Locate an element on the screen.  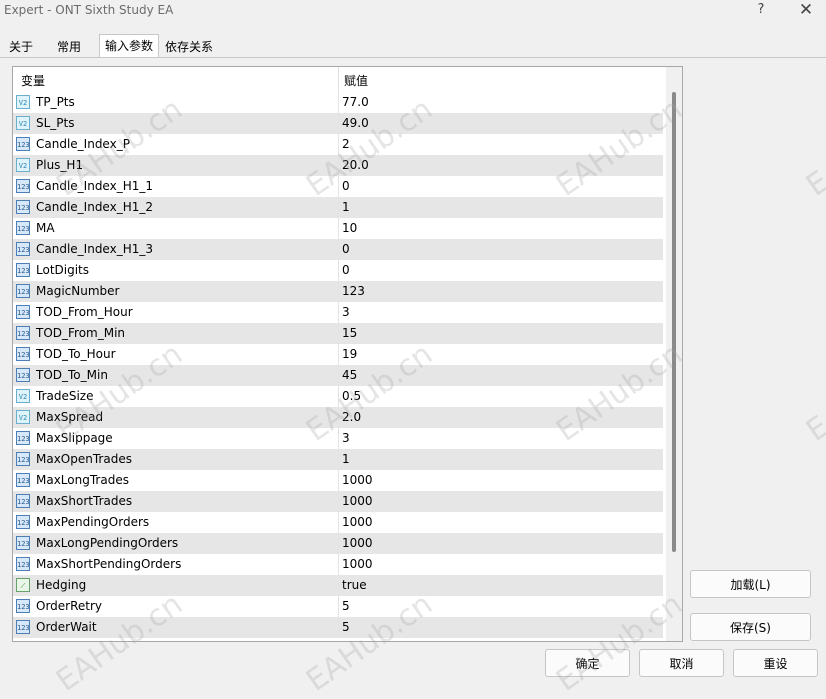
parameter-row: 123 MagicNumber 123 is located at coordinates (338, 291).